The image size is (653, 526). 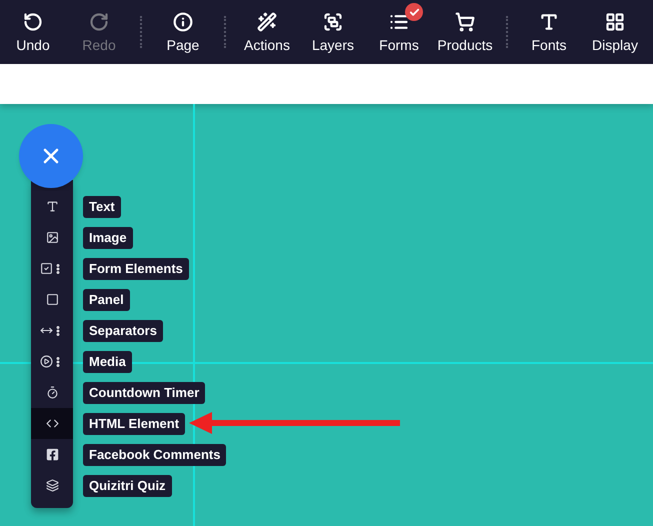 What do you see at coordinates (154, 455) in the screenshot?
I see `menu-item-label: Facebook Comments` at bounding box center [154, 455].